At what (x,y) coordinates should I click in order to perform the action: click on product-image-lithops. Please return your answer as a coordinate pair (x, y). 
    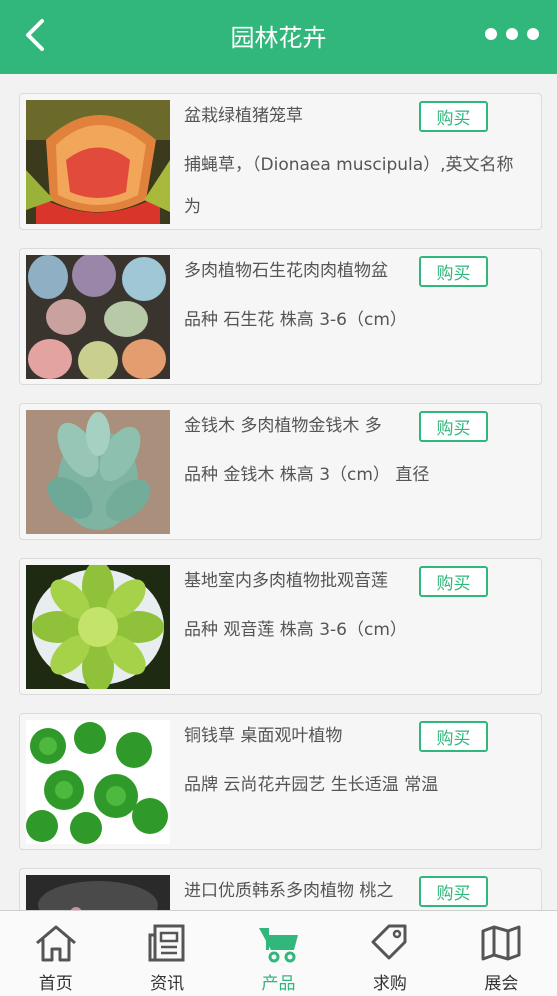
    Looking at the image, I should click on (98, 317).